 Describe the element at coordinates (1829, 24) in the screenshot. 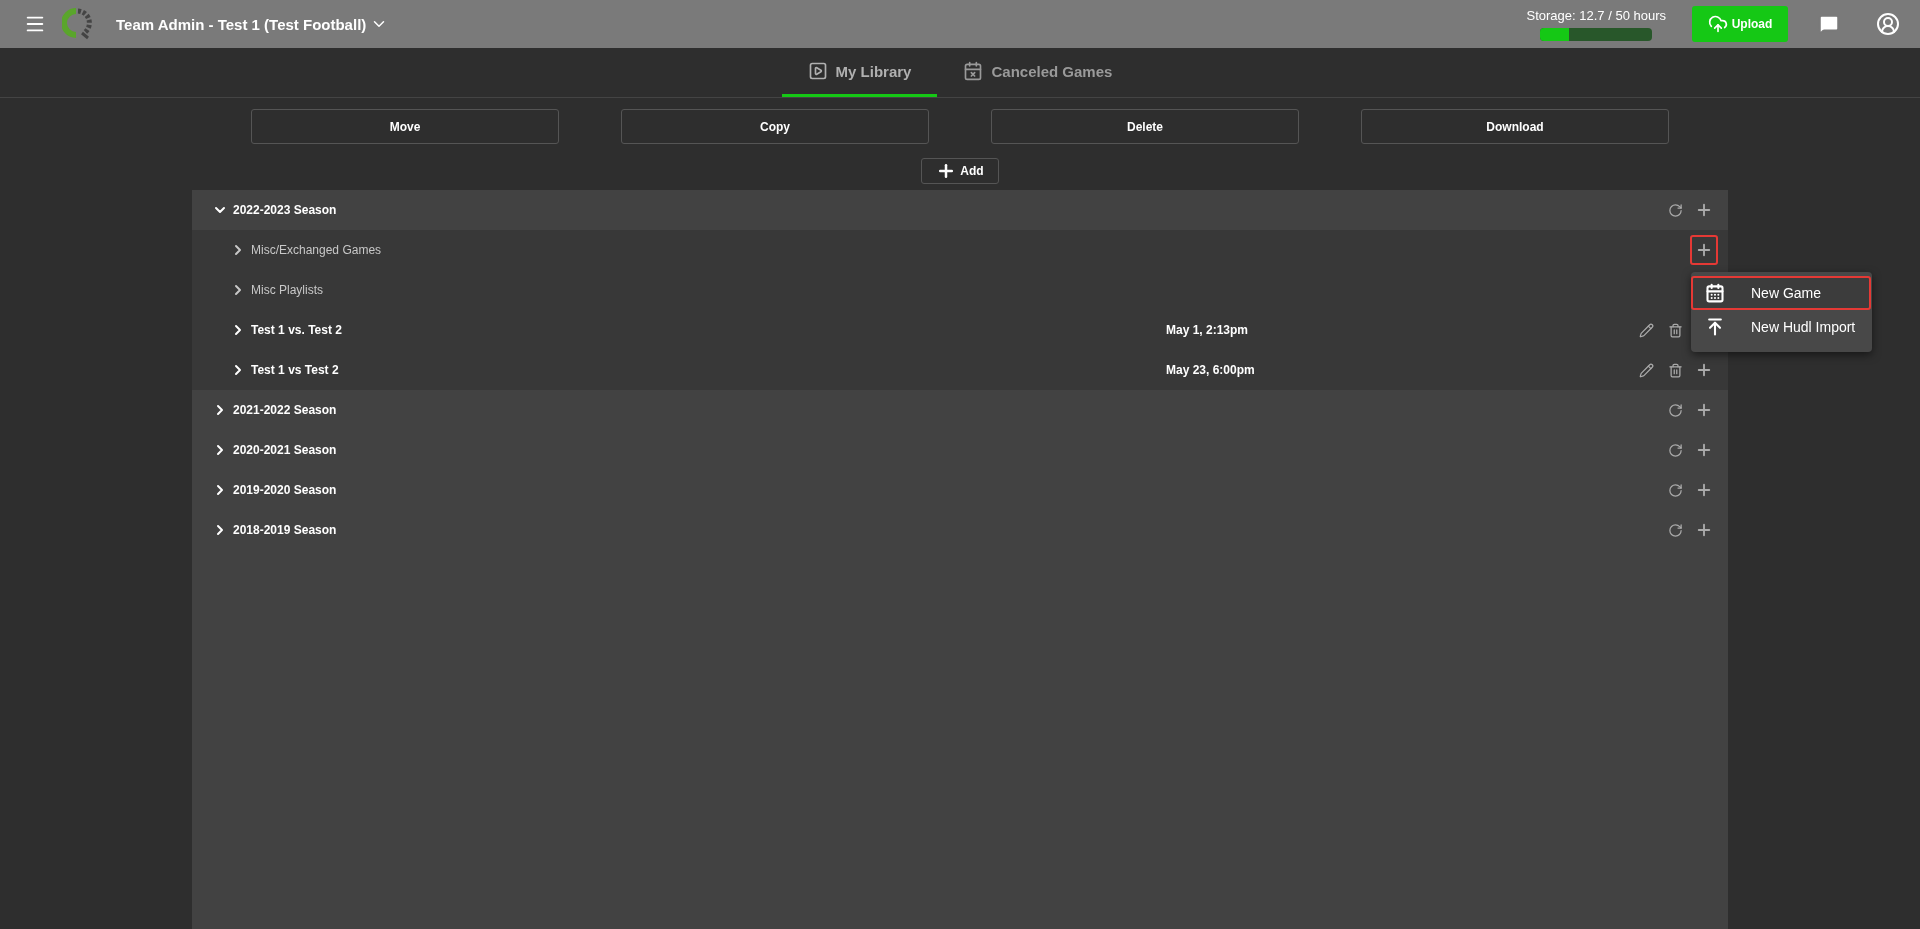

I see `chat-icon` at that location.